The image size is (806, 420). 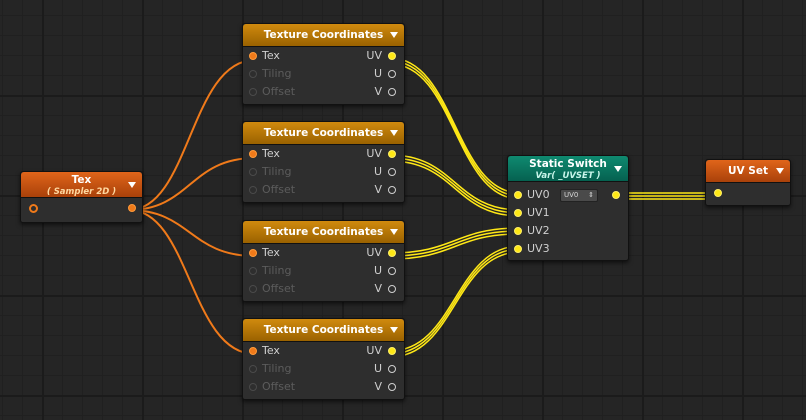 I want to click on wire-tex-to-tc3, so click(x=192, y=233).